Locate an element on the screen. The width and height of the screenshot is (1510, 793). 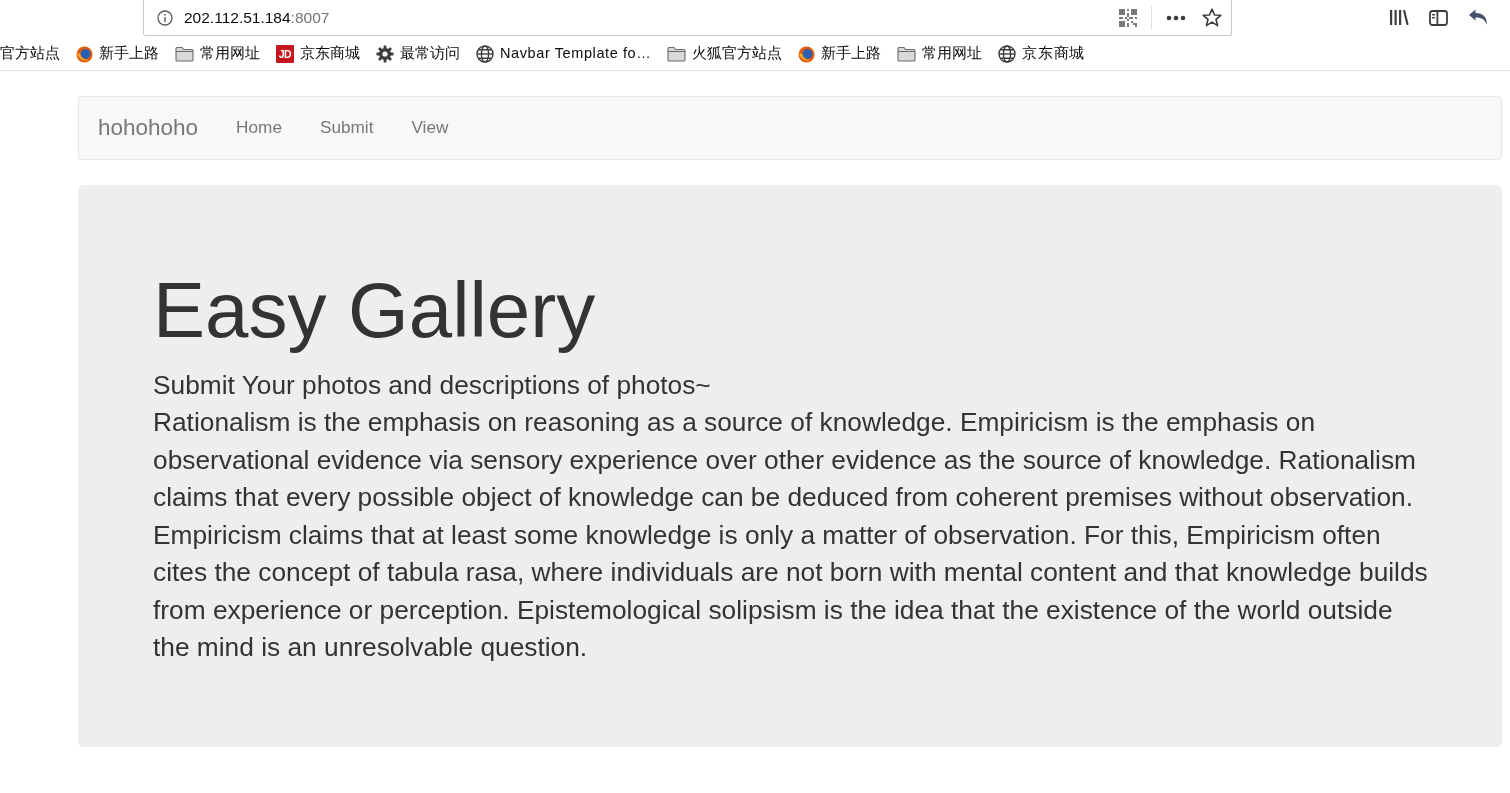
bookmark: 京东商城 is located at coordinates (1041, 54).